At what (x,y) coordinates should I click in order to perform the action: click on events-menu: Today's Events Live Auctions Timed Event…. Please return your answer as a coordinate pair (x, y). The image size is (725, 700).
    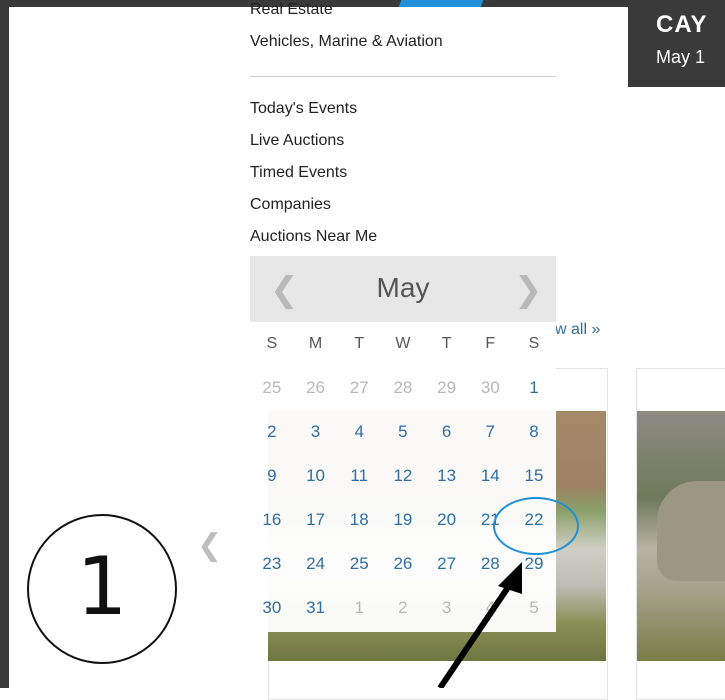
    Looking at the image, I should click on (313, 173).